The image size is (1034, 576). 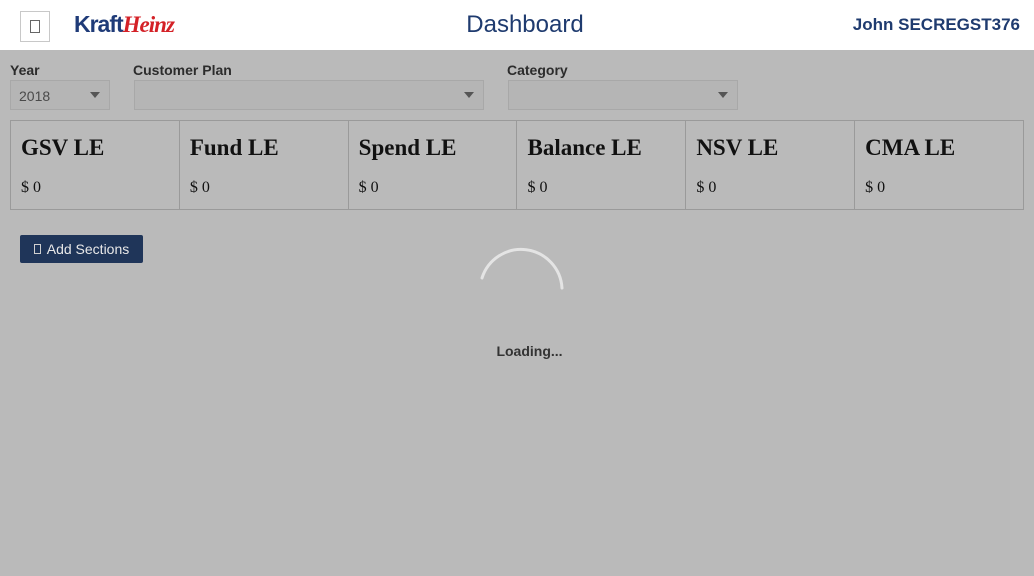 What do you see at coordinates (60, 95) in the screenshot?
I see `year-select: 2018` at bounding box center [60, 95].